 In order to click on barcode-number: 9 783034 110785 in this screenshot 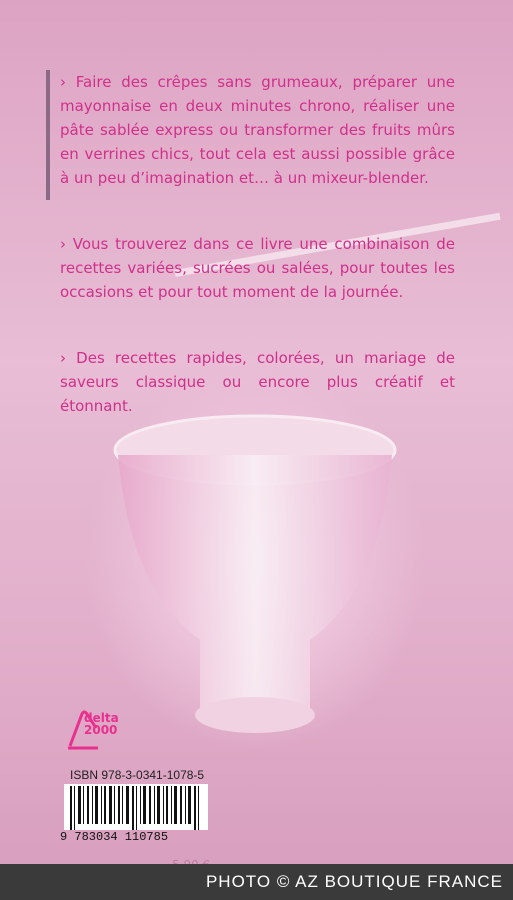, I will do `click(114, 837)`.